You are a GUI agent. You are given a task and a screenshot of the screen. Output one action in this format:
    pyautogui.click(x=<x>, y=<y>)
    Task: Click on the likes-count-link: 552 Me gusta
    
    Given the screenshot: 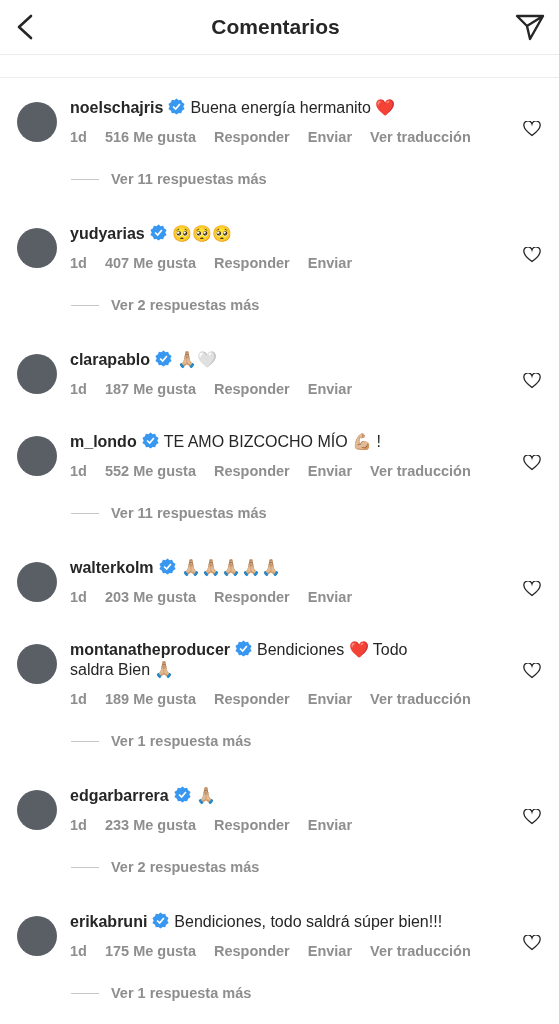 What is the action you would take?
    pyautogui.click(x=150, y=471)
    